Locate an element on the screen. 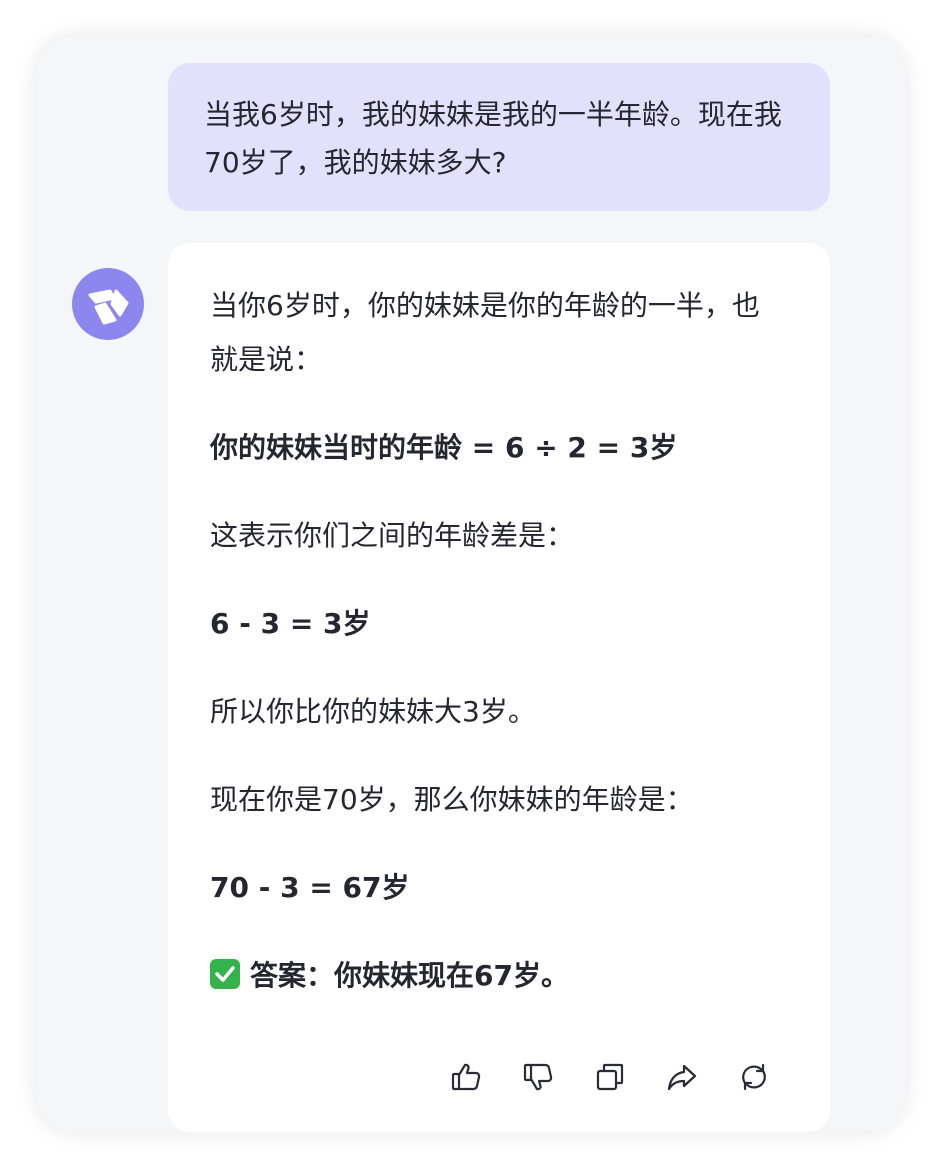 This screenshot has height=1168, width=942. final-answer: 答案：你妹妹现在67岁。 is located at coordinates (500, 976).